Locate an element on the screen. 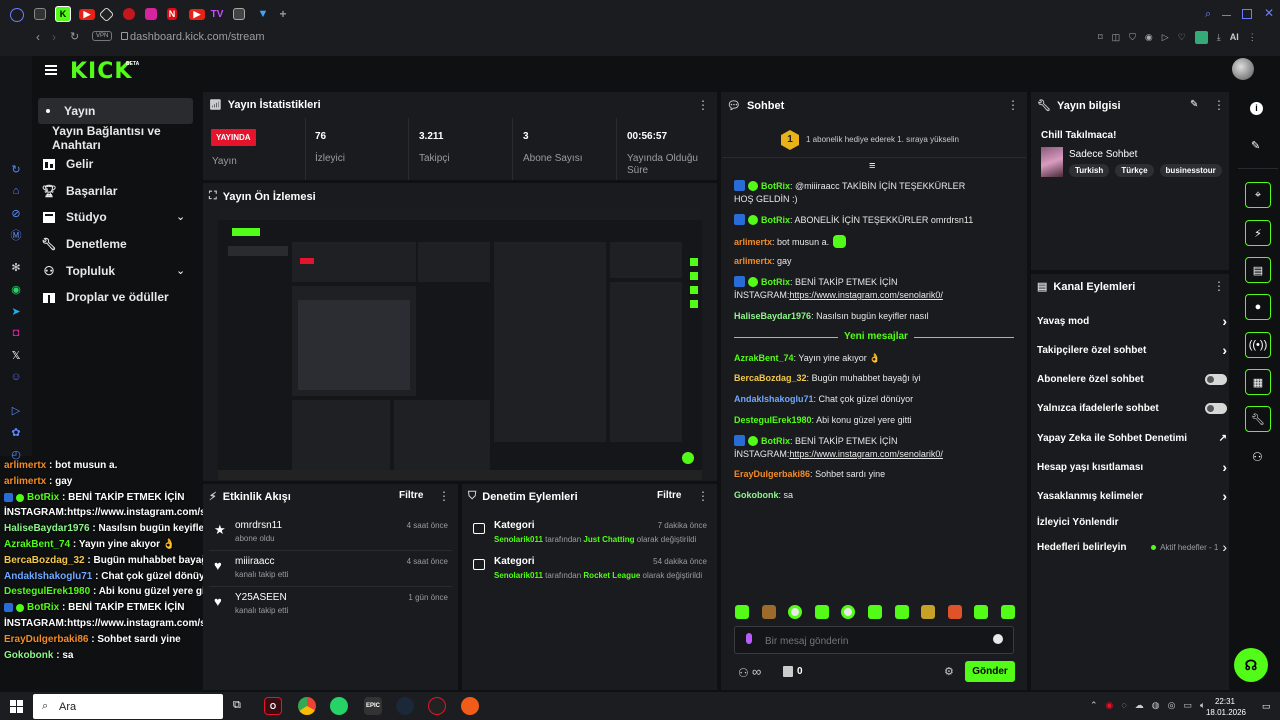  info-icon: i is located at coordinates (1256, 108).